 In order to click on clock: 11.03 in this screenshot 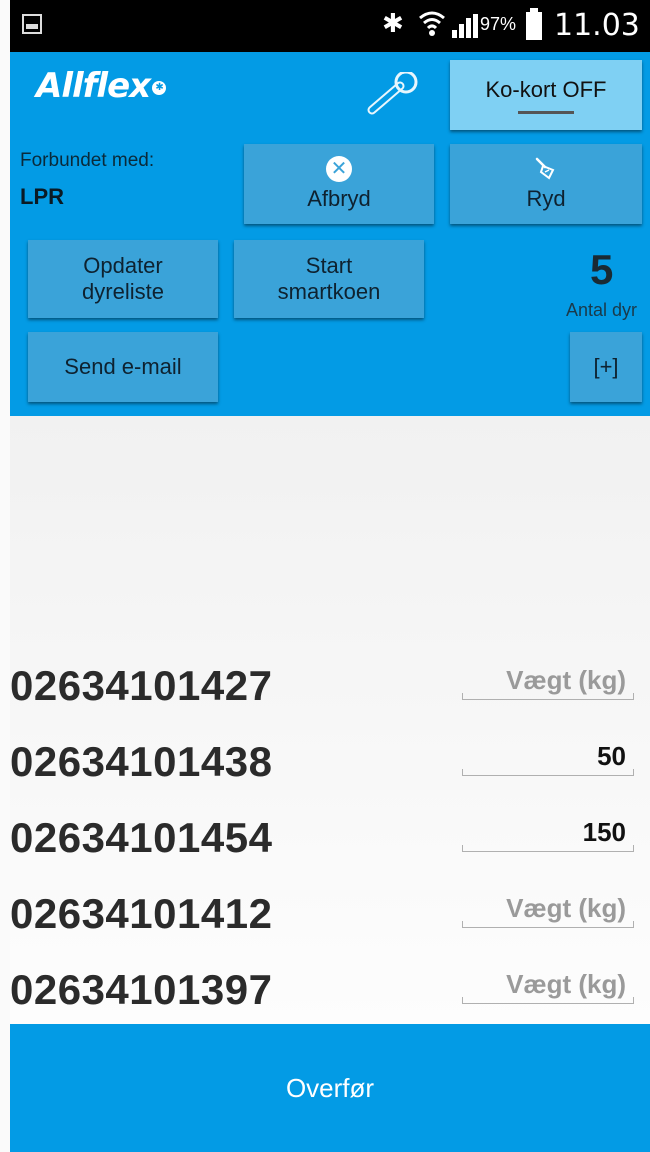, I will do `click(597, 25)`.